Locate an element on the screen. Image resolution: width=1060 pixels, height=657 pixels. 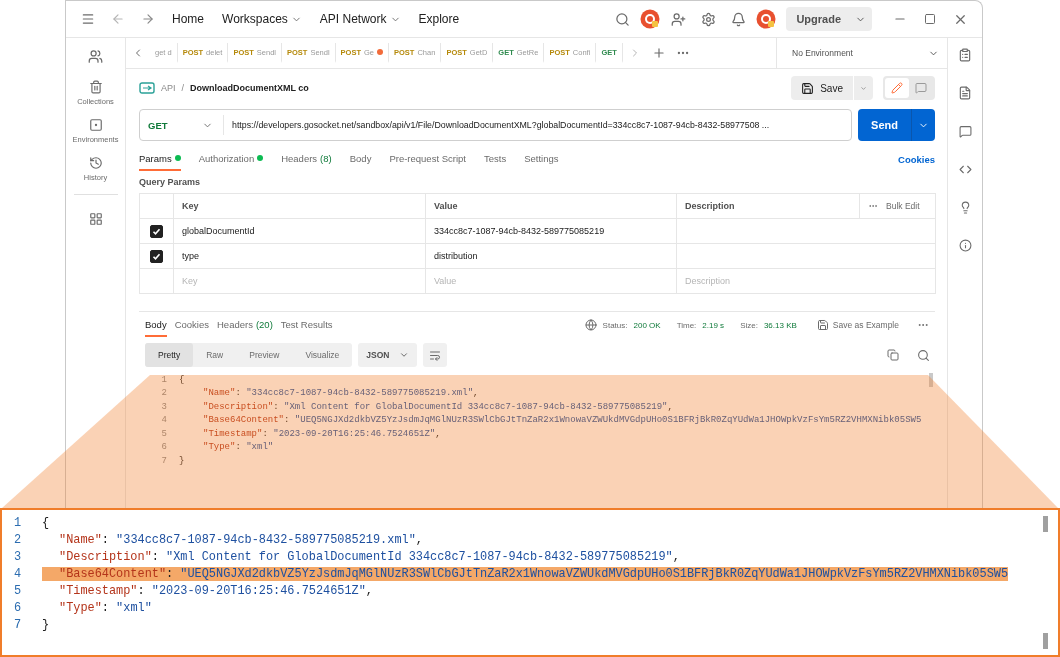
description-input: Description is located at coordinates (806, 281).